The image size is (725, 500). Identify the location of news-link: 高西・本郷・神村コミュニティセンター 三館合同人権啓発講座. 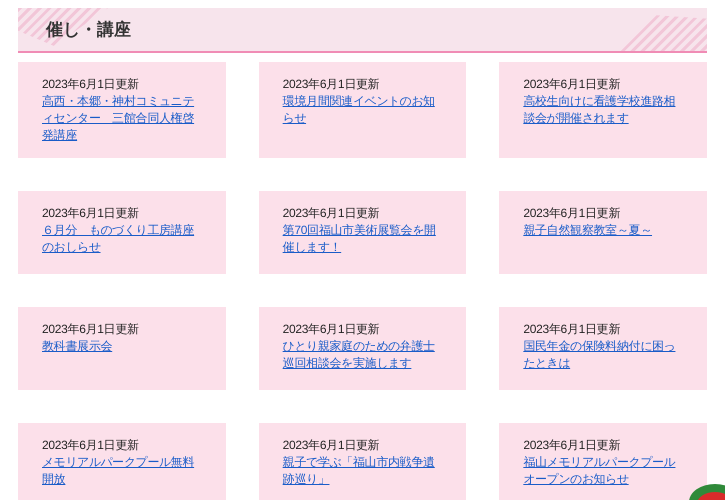
(122, 118).